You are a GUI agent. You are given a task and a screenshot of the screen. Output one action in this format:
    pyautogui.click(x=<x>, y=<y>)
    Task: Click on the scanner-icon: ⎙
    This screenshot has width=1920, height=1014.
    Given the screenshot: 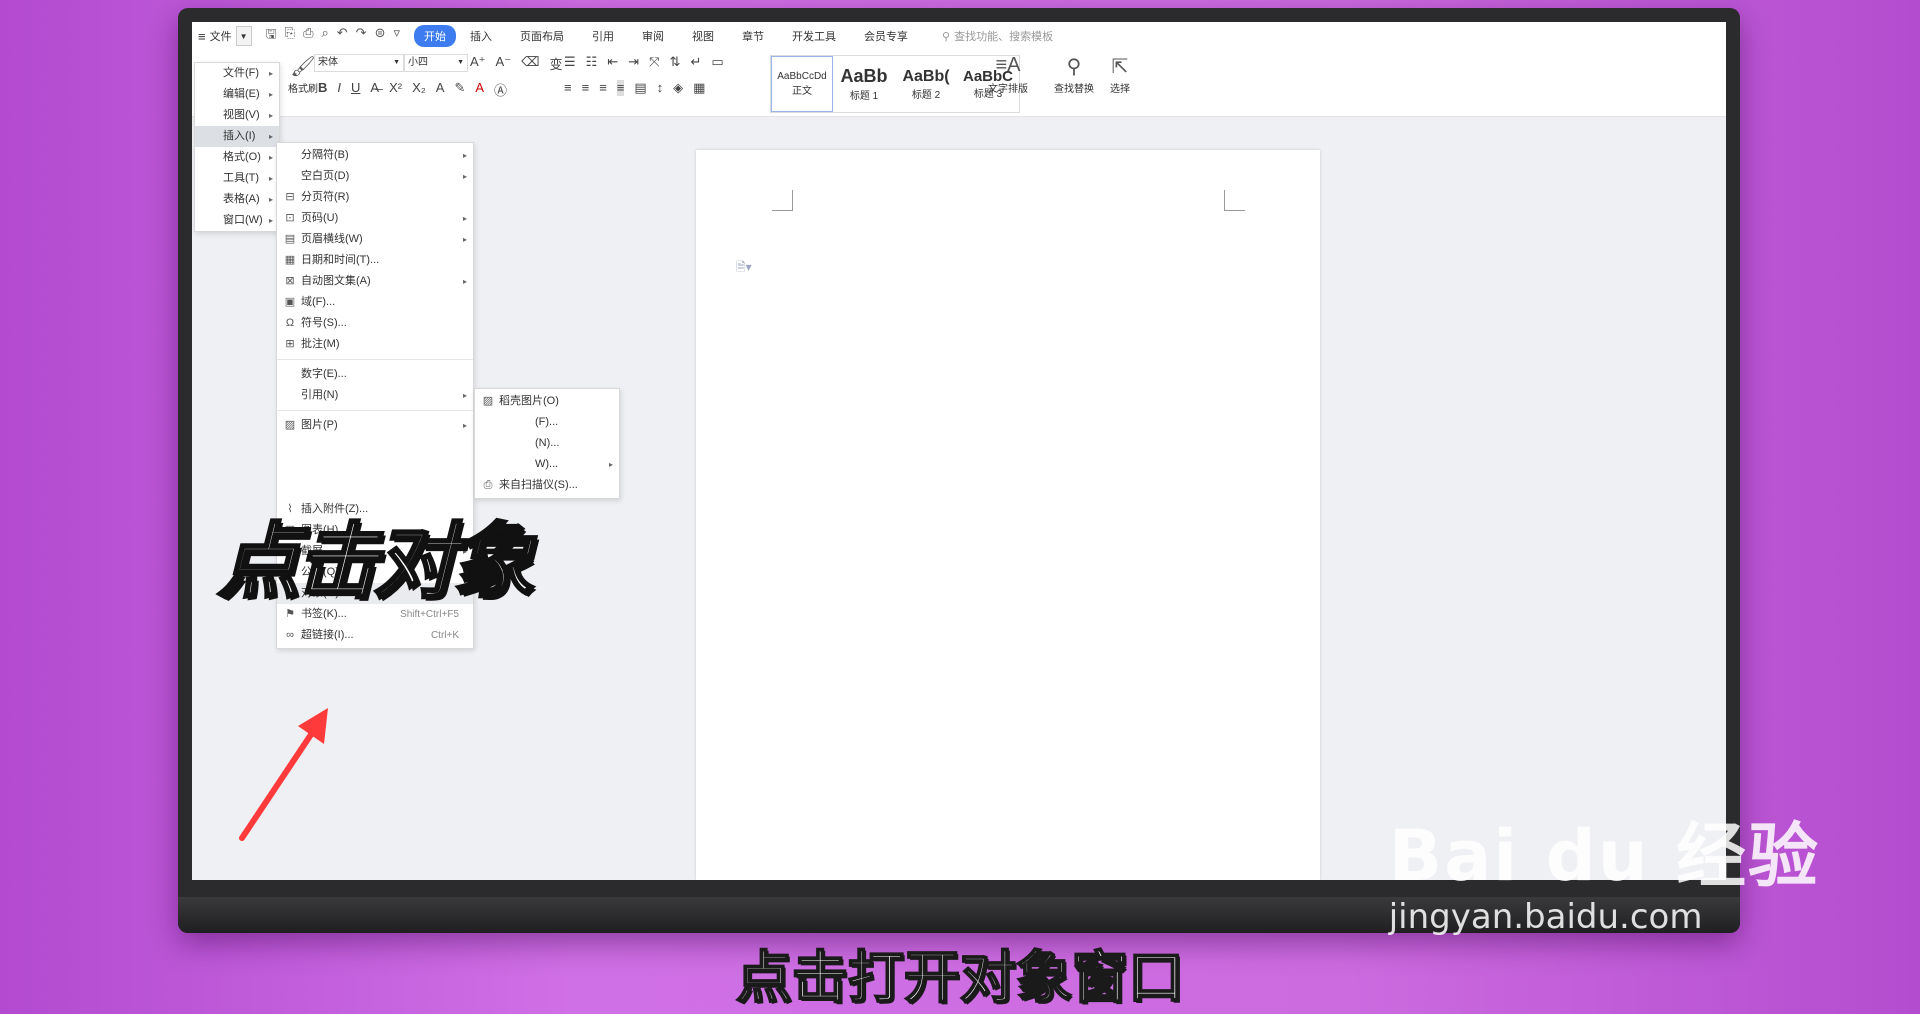 What is the action you would take?
    pyautogui.click(x=488, y=485)
    